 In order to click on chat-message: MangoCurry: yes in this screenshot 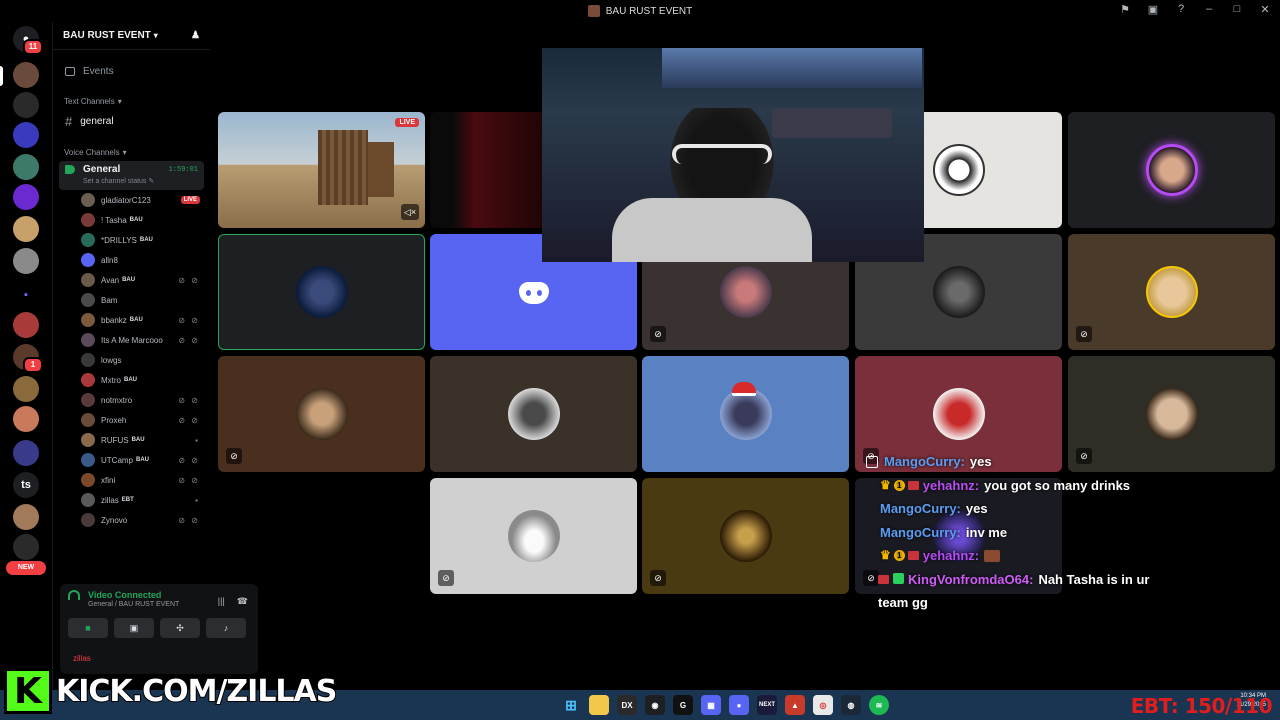, I will do `click(934, 508)`.